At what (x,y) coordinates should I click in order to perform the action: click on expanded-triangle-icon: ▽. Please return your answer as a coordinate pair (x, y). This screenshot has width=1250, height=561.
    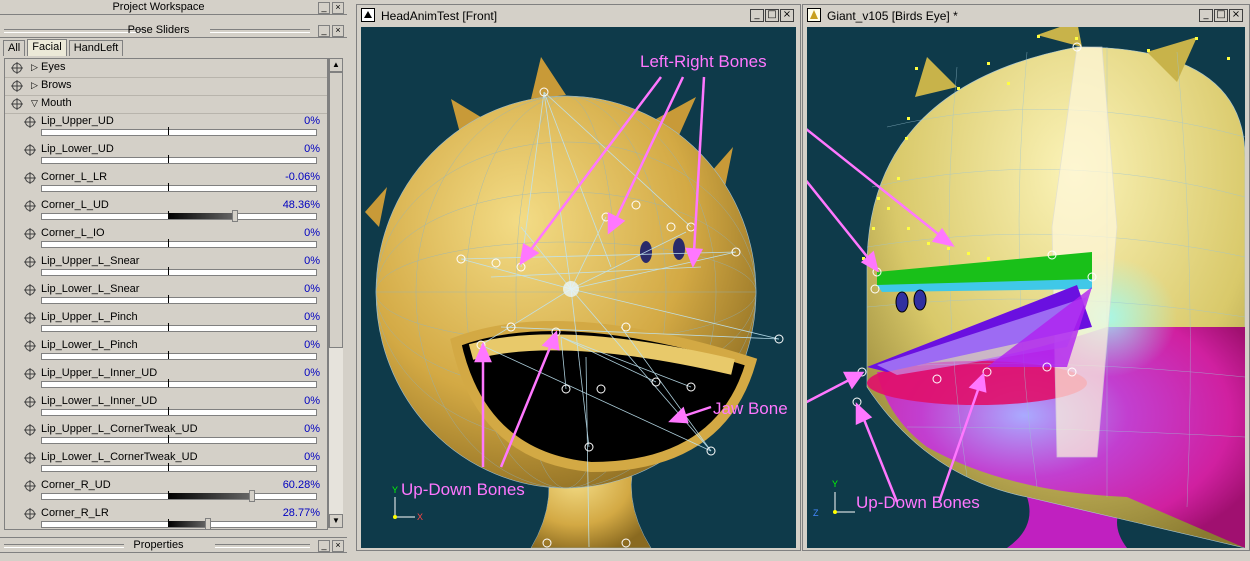
    Looking at the image, I should click on (34, 103).